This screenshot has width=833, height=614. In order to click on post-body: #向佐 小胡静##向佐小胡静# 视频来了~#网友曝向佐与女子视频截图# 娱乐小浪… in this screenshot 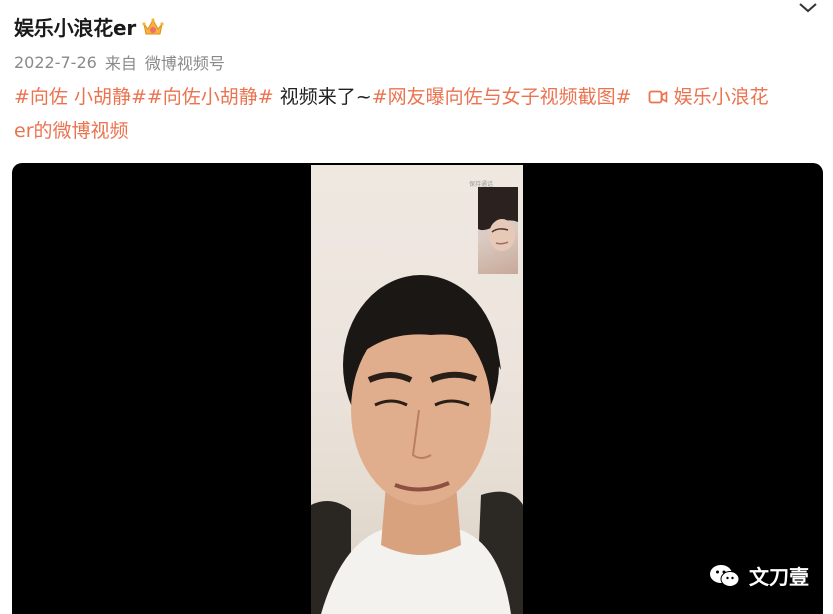, I will do `click(416, 114)`.